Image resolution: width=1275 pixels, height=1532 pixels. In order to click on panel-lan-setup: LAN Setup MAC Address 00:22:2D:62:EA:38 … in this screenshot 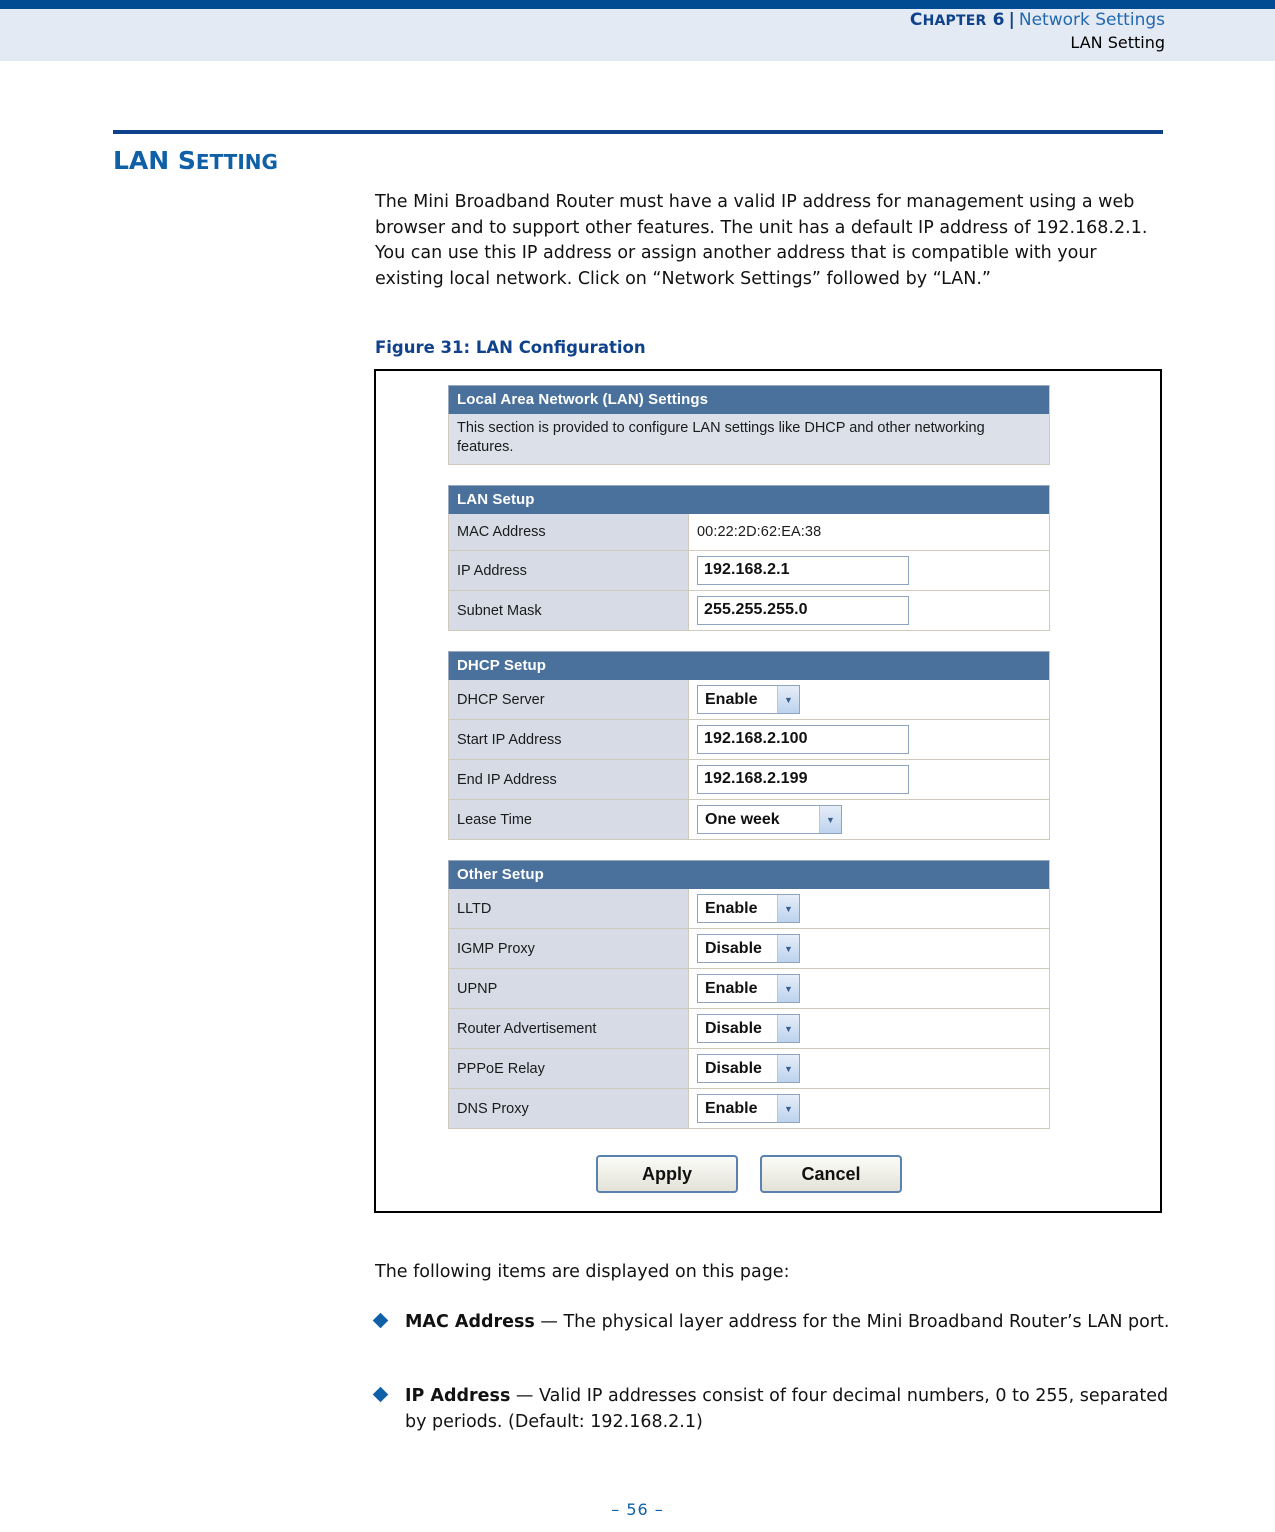, I will do `click(749, 558)`.